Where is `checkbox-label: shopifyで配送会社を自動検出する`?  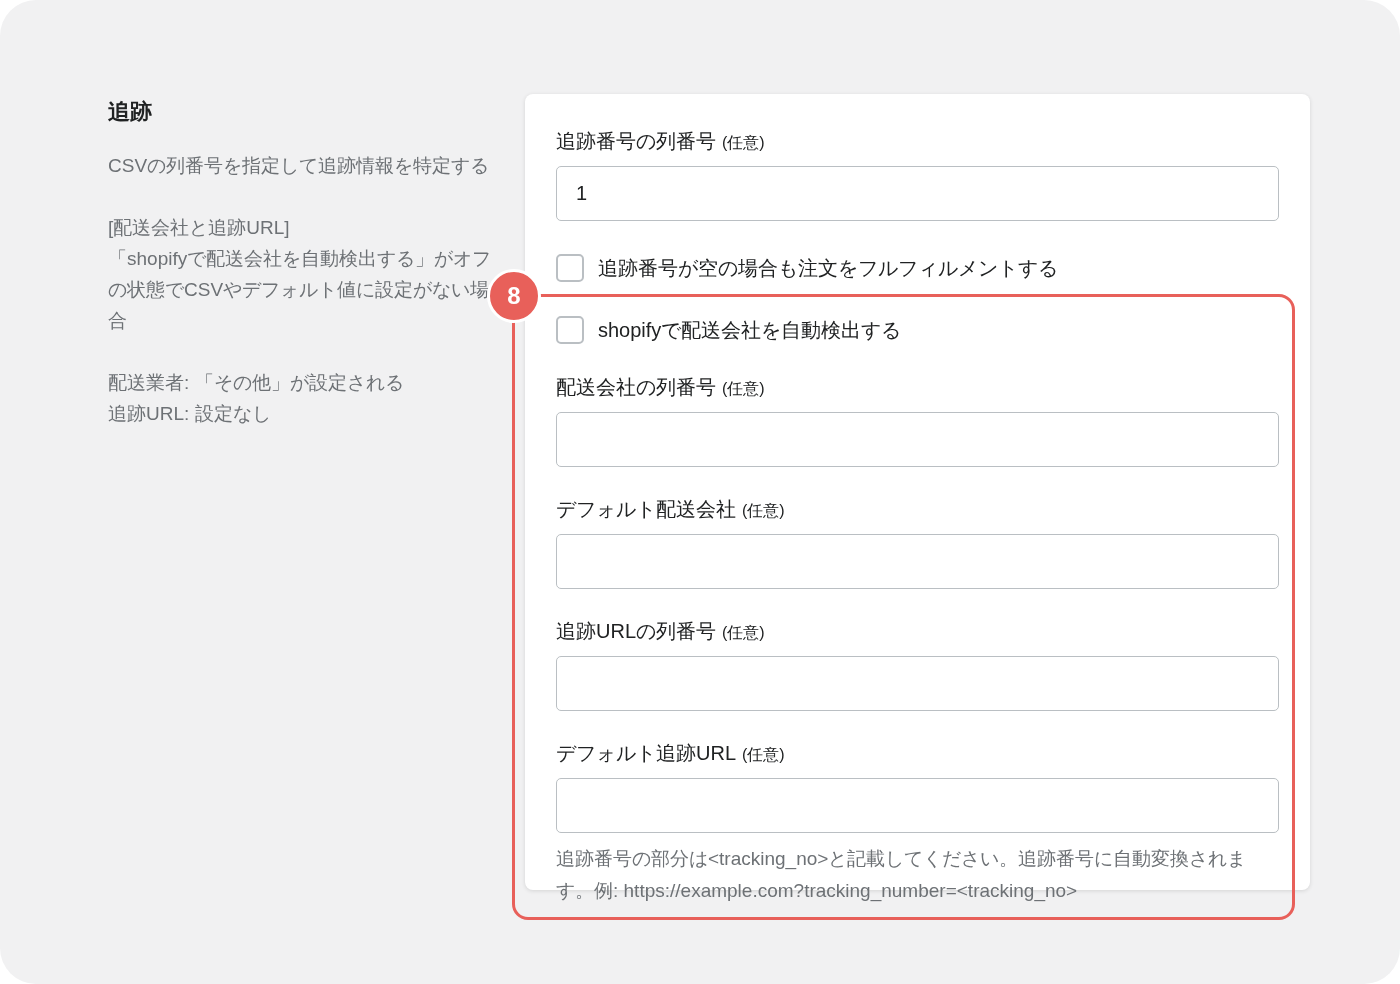 checkbox-label: shopifyで配送会社を自動検出する is located at coordinates (750, 330).